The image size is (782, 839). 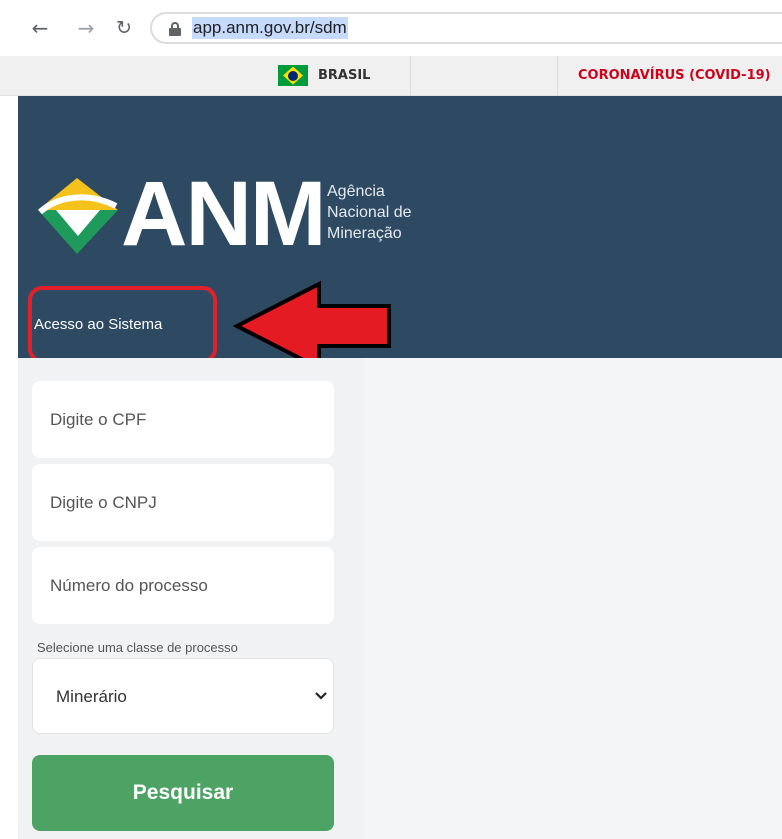 What do you see at coordinates (321, 696) in the screenshot?
I see `chevron-down-icon` at bounding box center [321, 696].